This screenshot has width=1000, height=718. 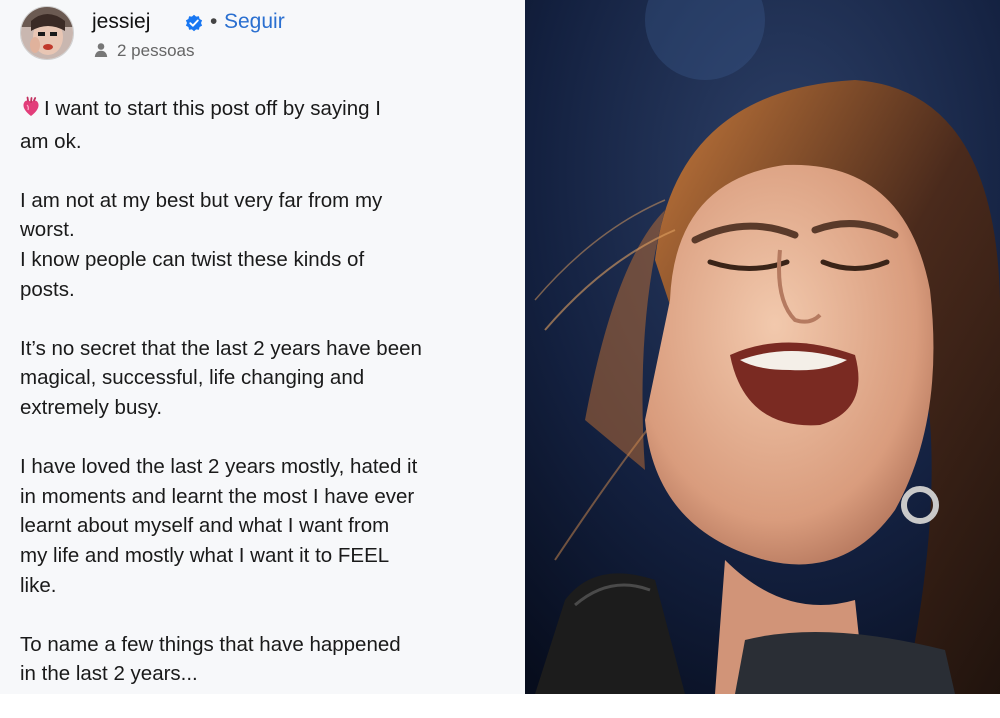 I want to click on post-line: To name a few things that have happened, so click(x=210, y=644).